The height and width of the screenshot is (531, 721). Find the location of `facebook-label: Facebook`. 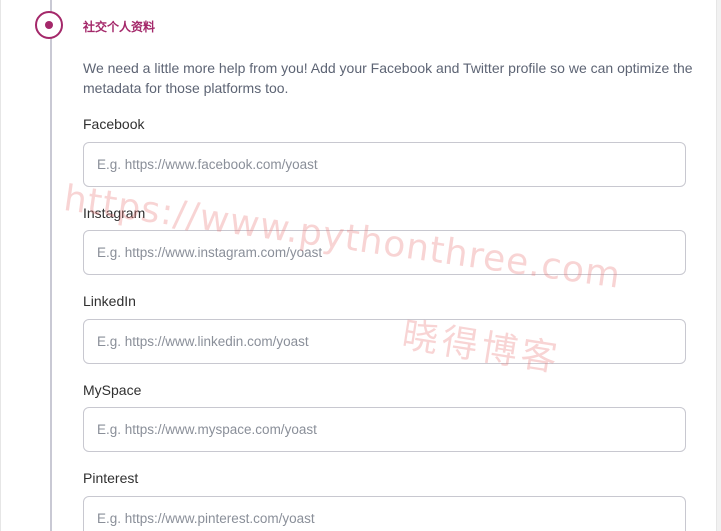

facebook-label: Facebook is located at coordinates (114, 124).